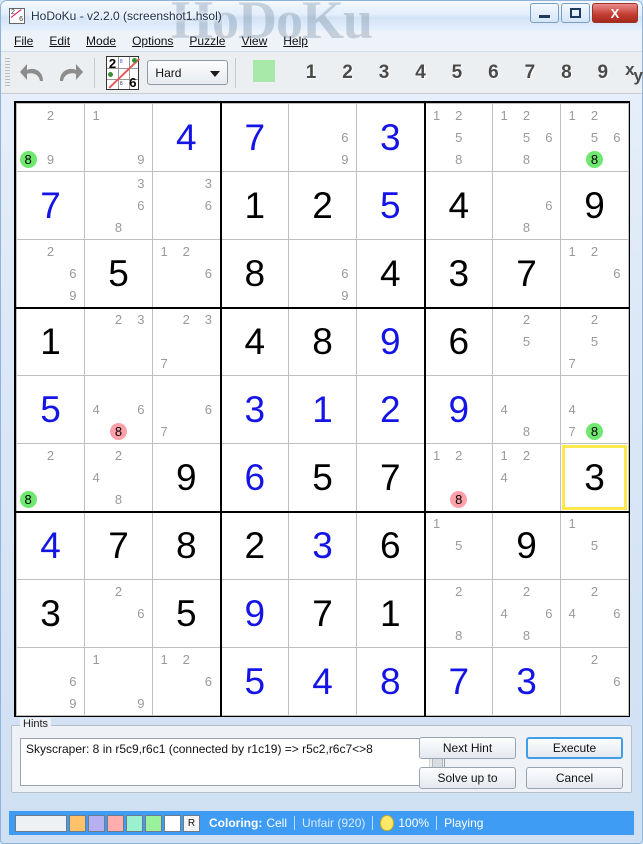 This screenshot has width=643, height=844. What do you see at coordinates (526, 613) in the screenshot?
I see `sudoku-cell-r8c8: 24 68` at bounding box center [526, 613].